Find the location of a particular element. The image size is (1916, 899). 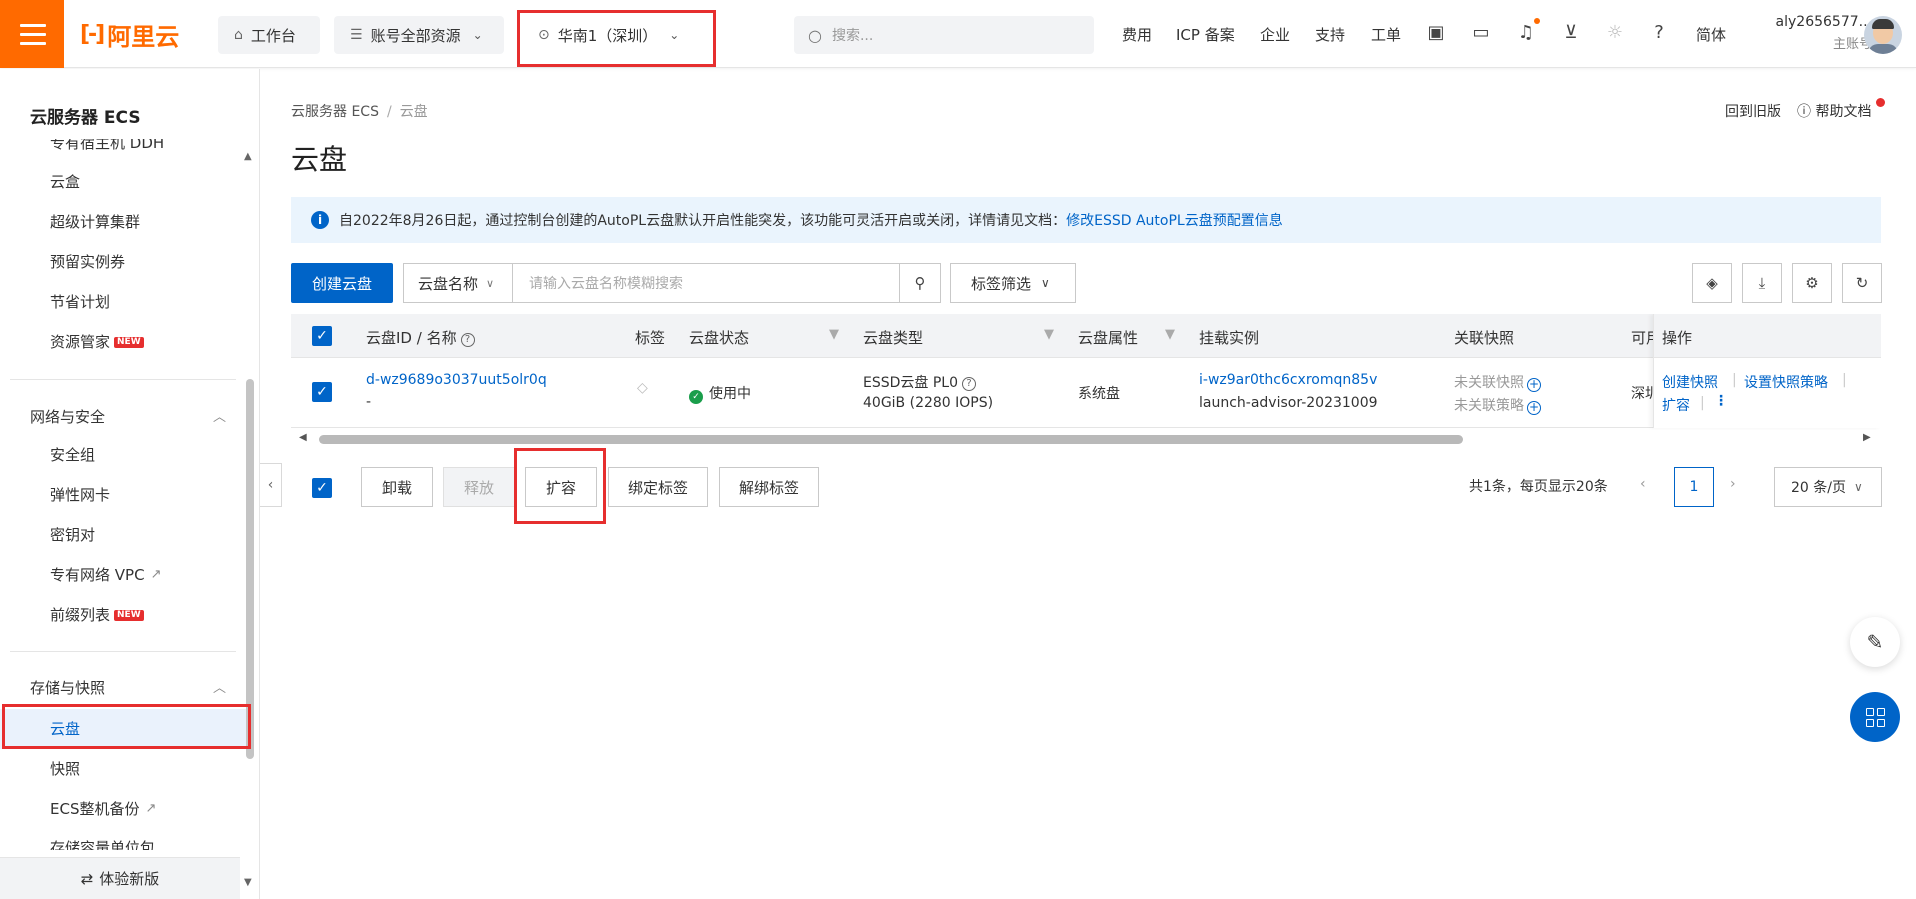

sidebar-item-ddh: 专有宿主机 DDH is located at coordinates (107, 147).